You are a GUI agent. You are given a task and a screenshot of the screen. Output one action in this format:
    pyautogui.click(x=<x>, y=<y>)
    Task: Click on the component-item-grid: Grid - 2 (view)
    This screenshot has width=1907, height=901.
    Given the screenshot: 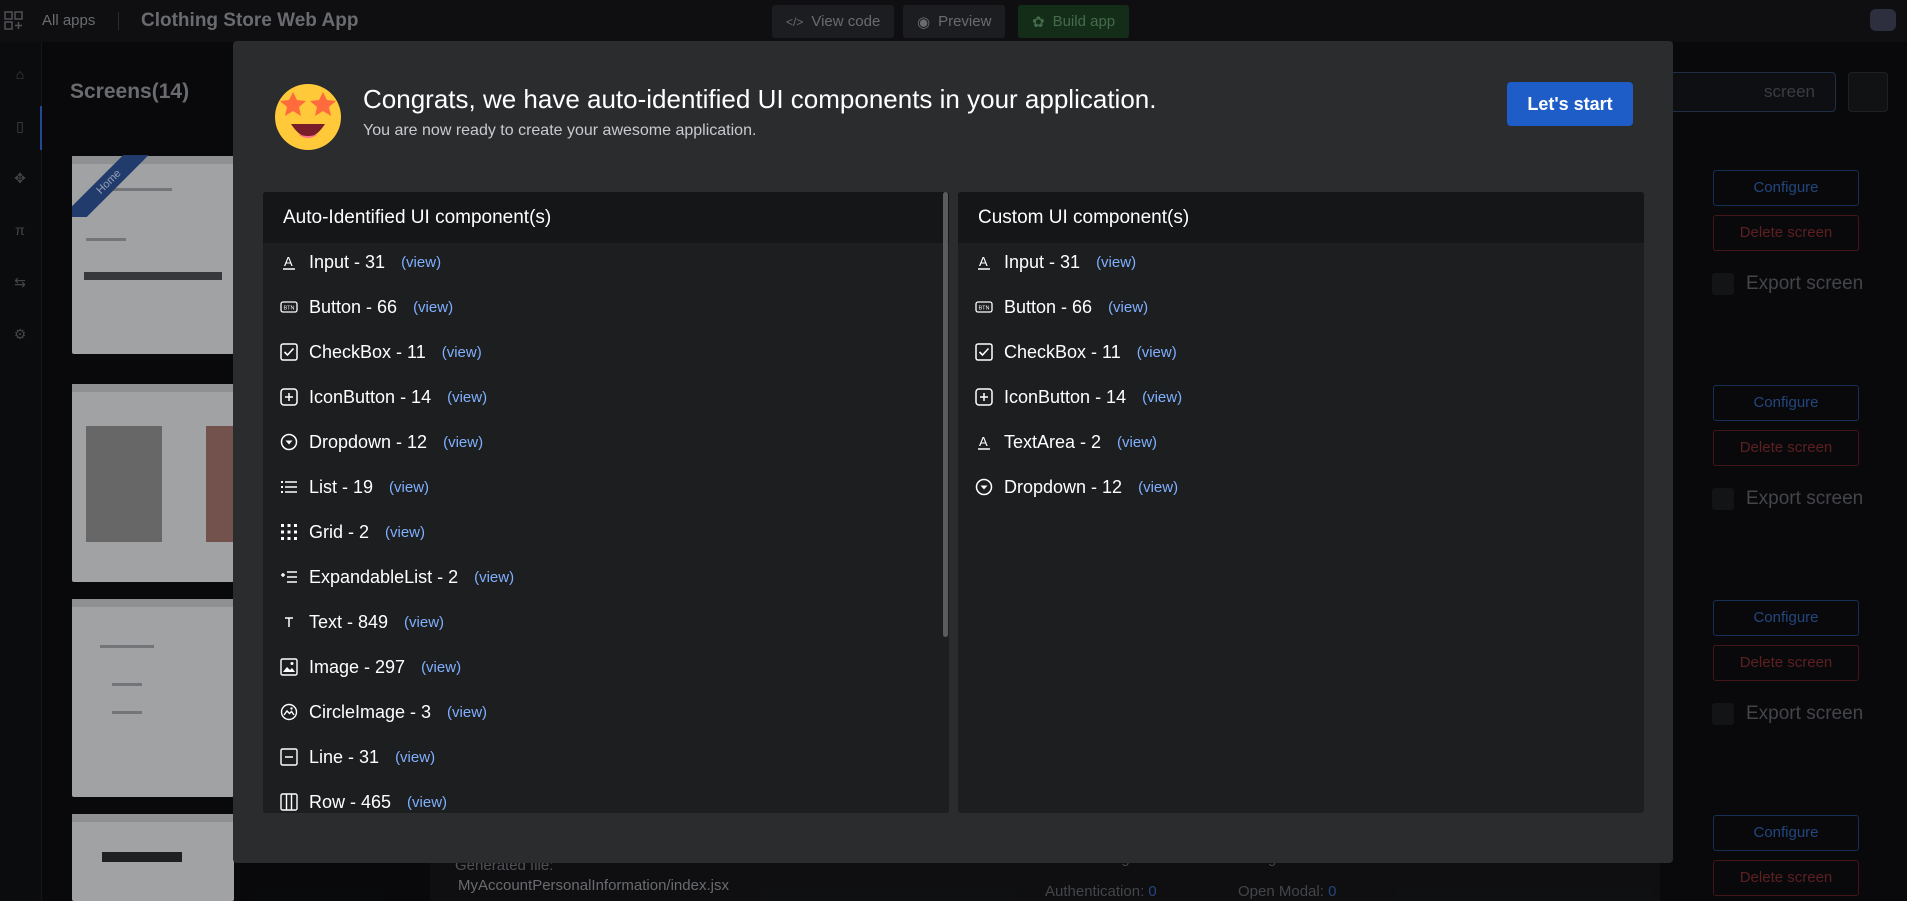 What is the action you would take?
    pyautogui.click(x=352, y=532)
    